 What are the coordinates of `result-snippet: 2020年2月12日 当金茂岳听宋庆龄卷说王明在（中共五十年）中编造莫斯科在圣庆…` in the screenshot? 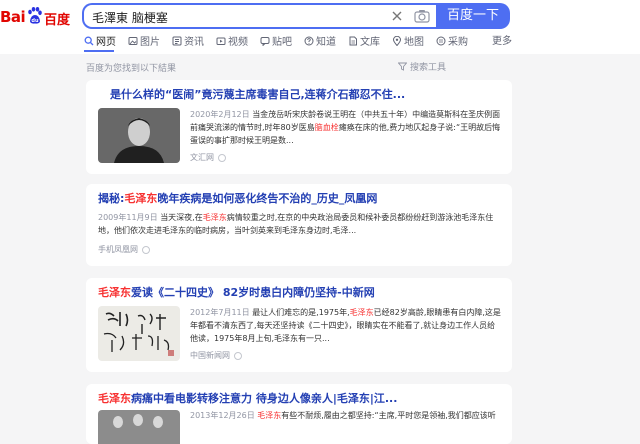 It's located at (346, 128).